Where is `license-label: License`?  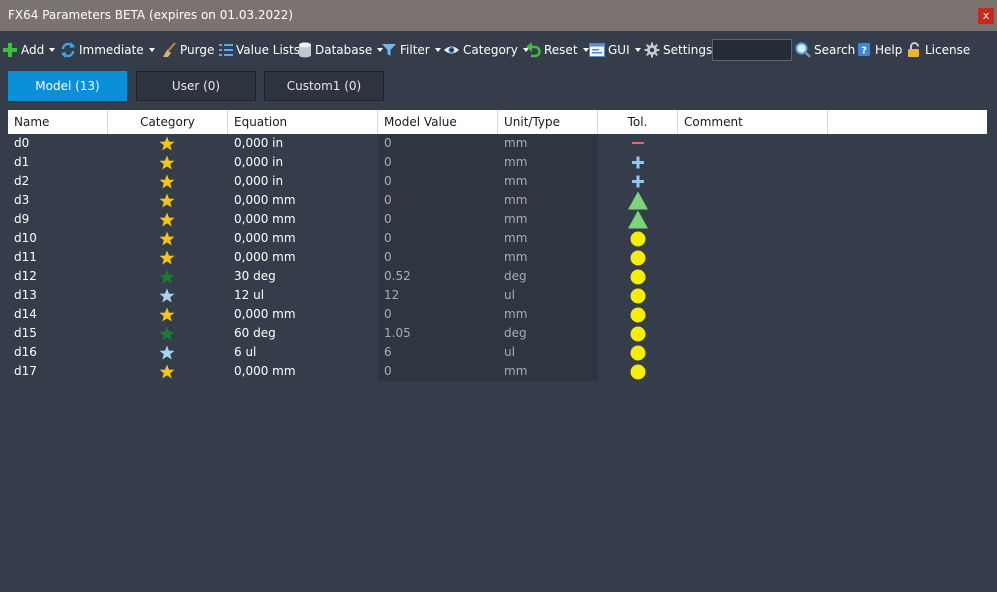 license-label: License is located at coordinates (948, 50).